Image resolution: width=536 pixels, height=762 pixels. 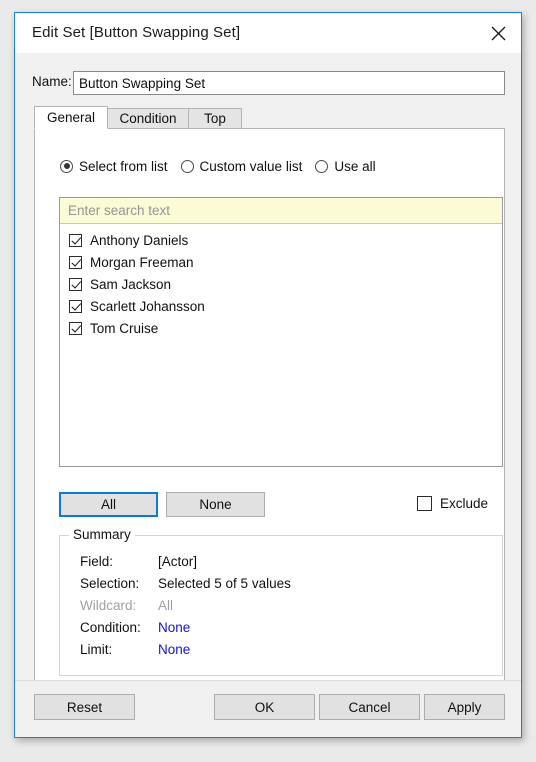 What do you see at coordinates (108, 504) in the screenshot?
I see `select-all-button: All` at bounding box center [108, 504].